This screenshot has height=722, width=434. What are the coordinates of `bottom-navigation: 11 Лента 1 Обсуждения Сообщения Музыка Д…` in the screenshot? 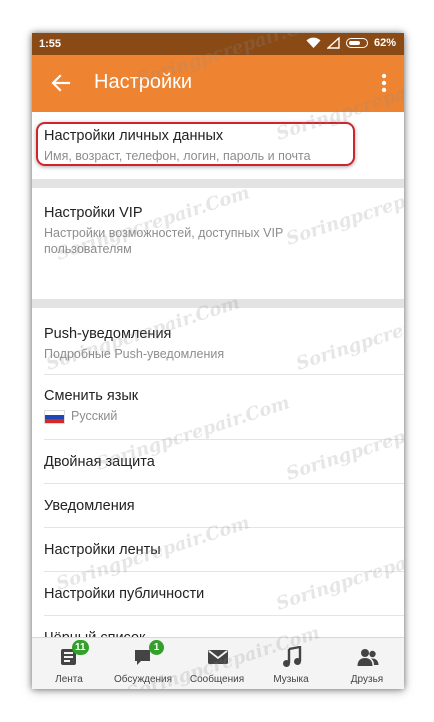 It's located at (218, 663).